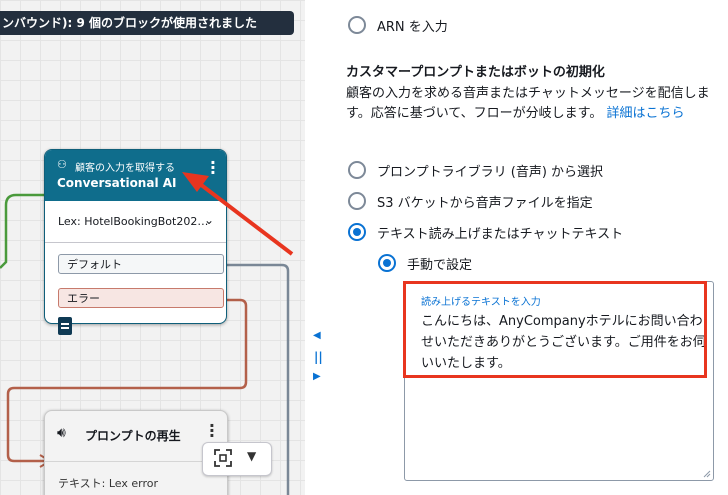 This screenshot has width=728, height=495. I want to click on option-s3-bucket: S3 バケットから音声ファイルを指定, so click(528, 201).